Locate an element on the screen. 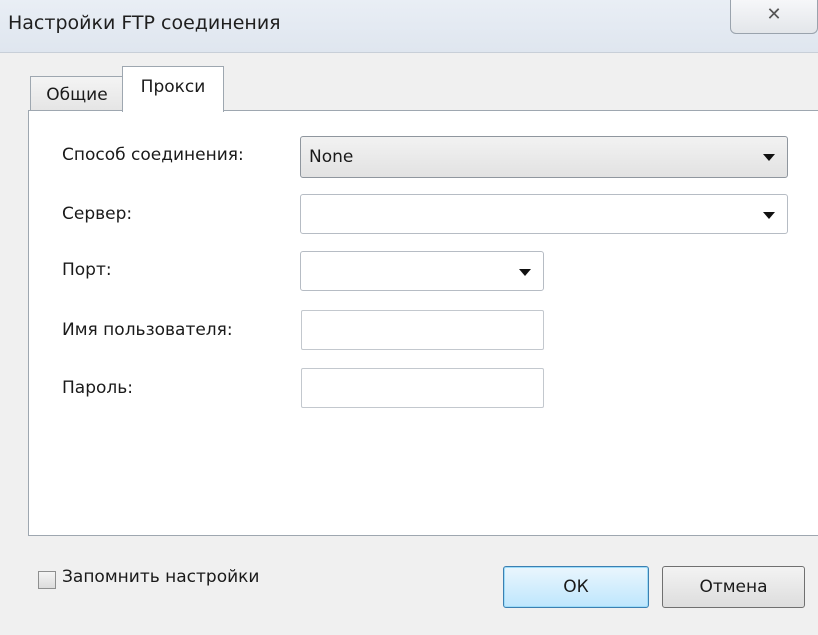 Image resolution: width=818 pixels, height=635 pixels. cancel-button-label: Отмена is located at coordinates (733, 587).